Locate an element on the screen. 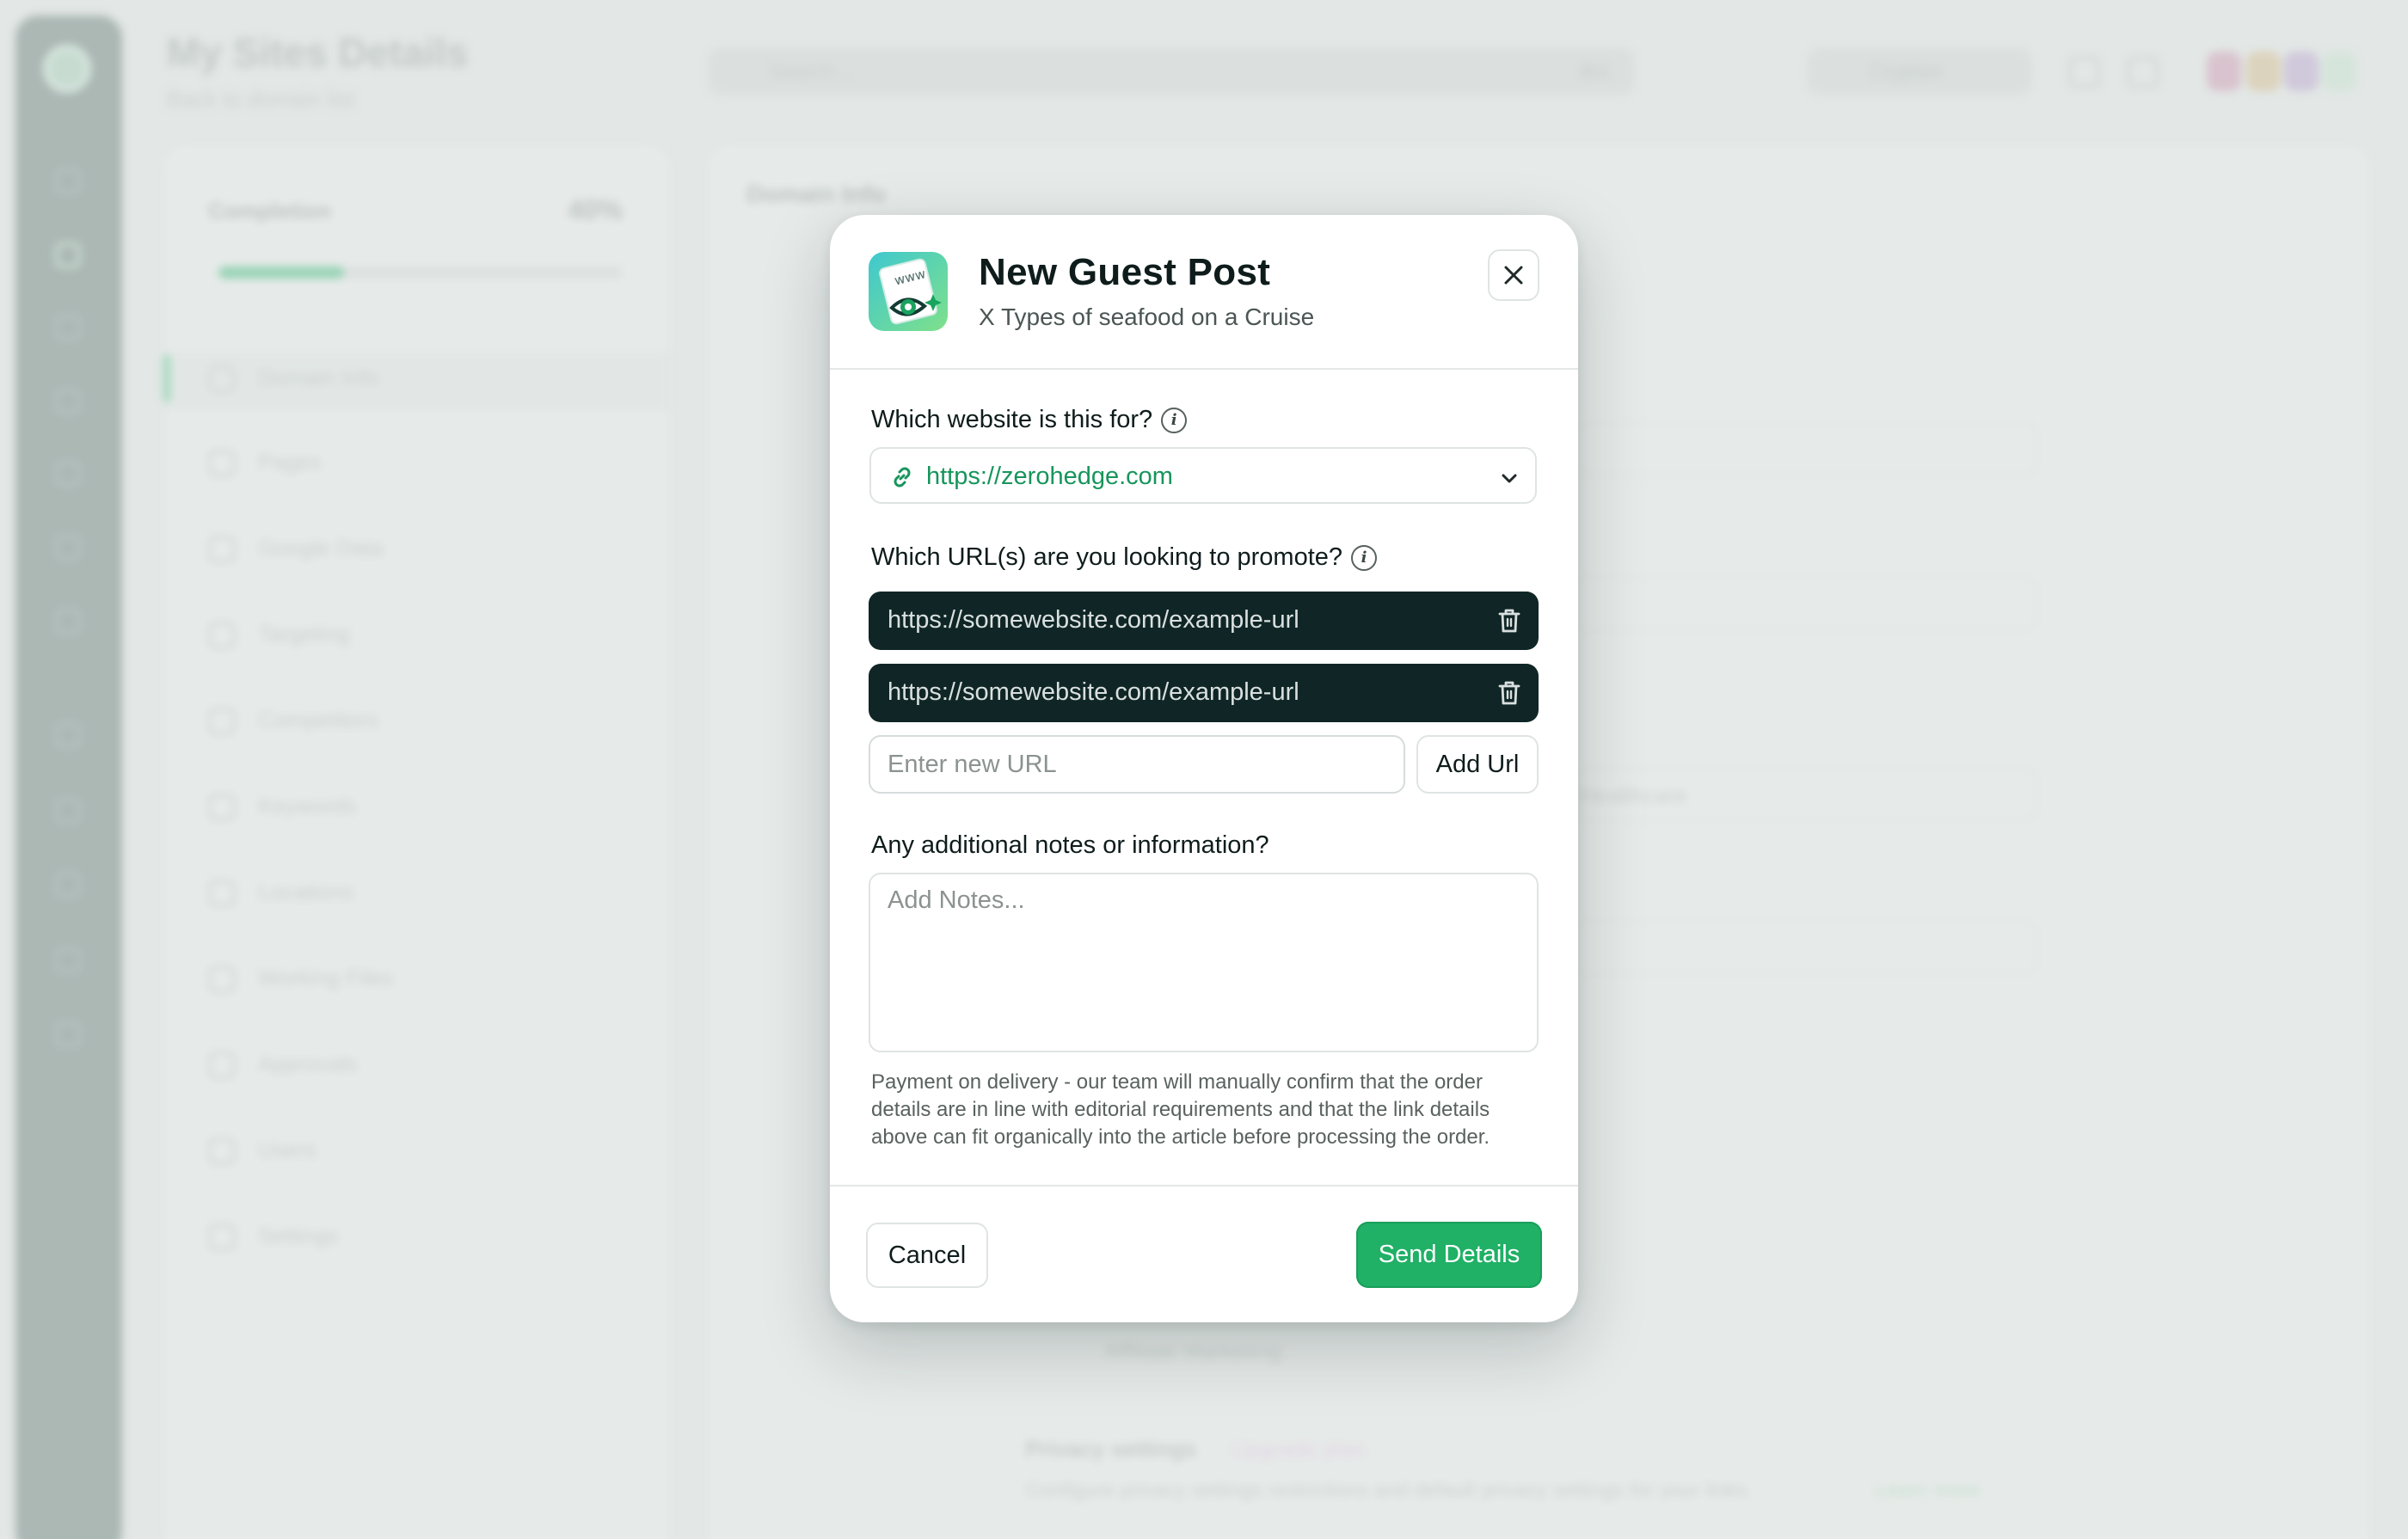 The width and height of the screenshot is (2408, 1539). notes-textarea is located at coordinates (1204, 962).